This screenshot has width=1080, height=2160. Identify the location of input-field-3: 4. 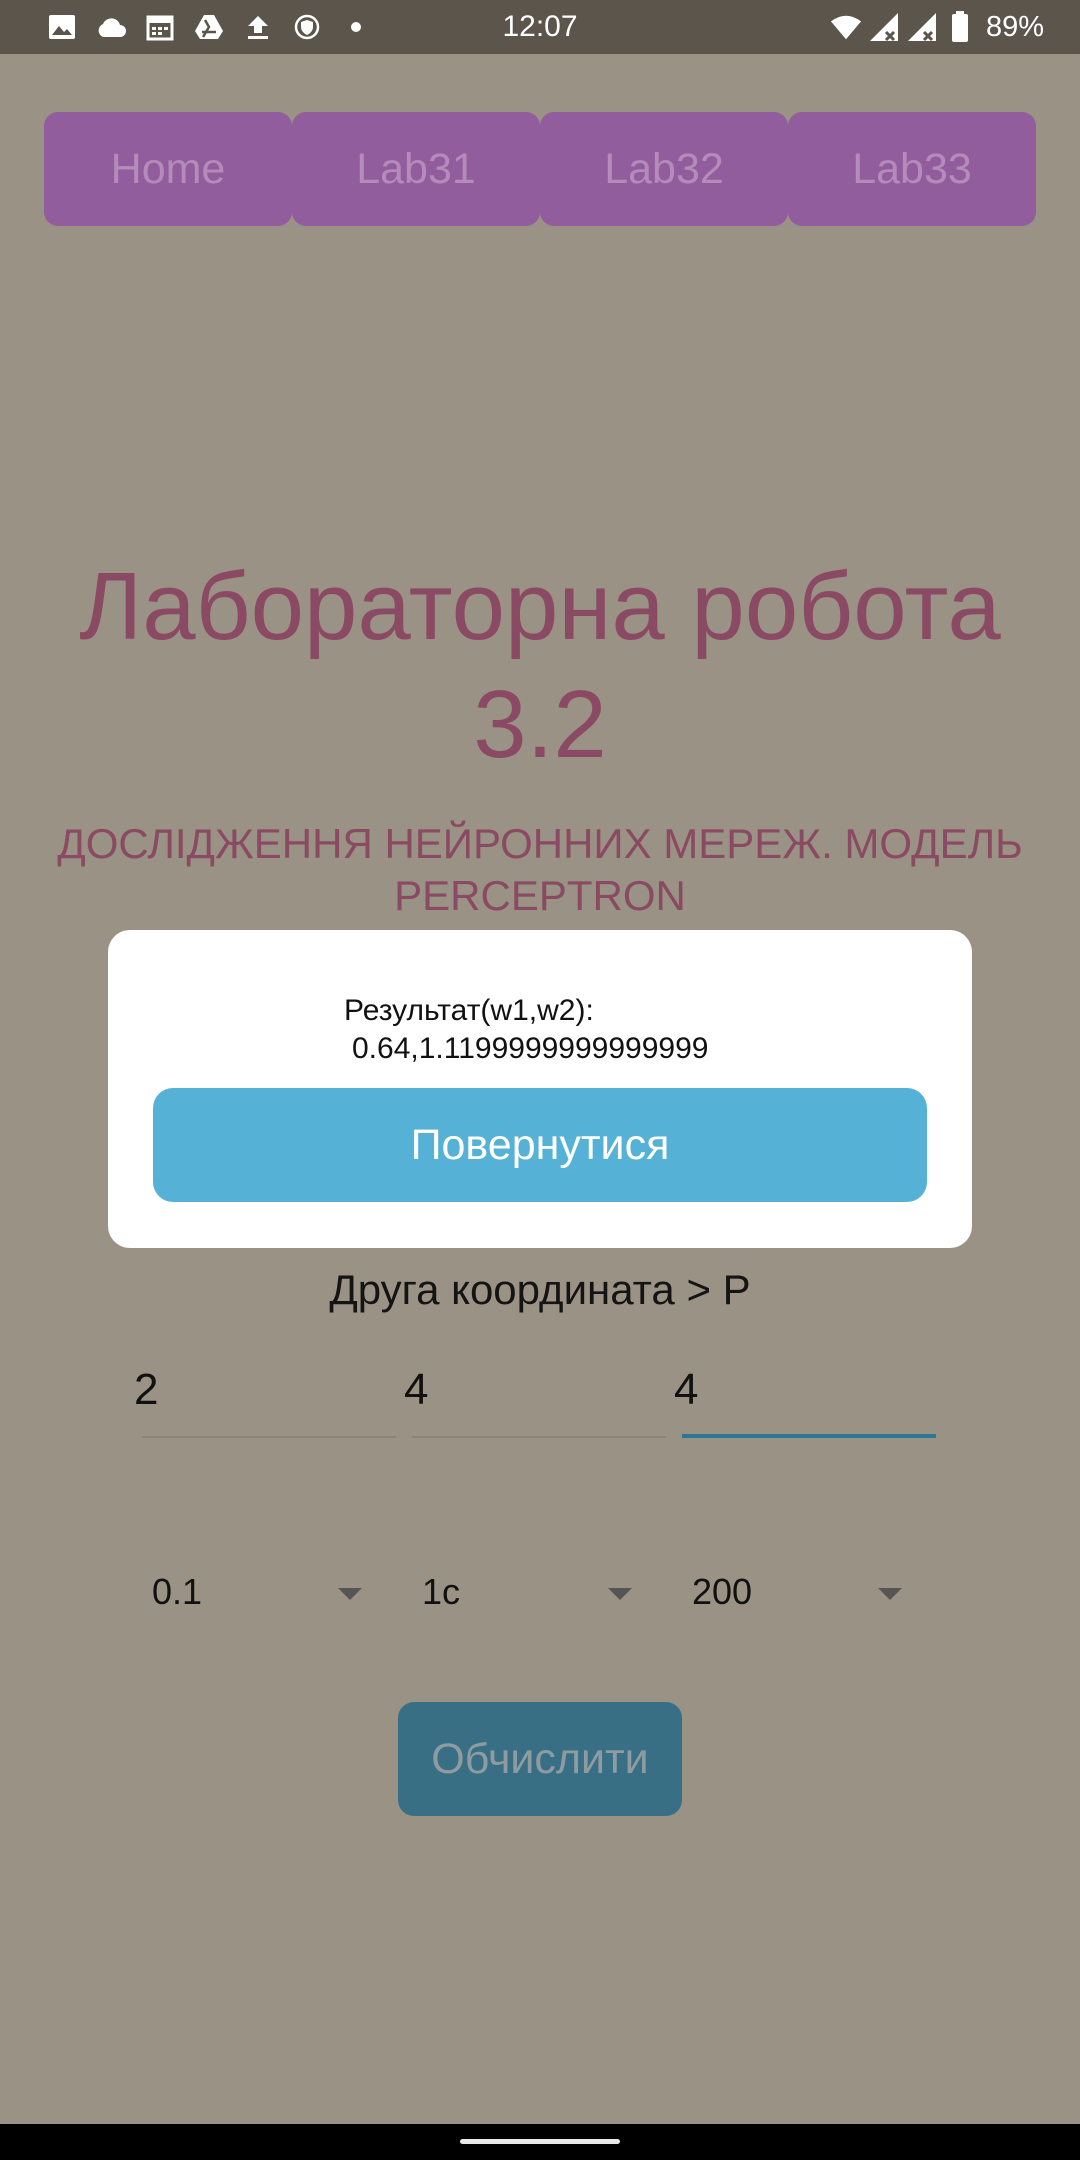
(805, 1399).